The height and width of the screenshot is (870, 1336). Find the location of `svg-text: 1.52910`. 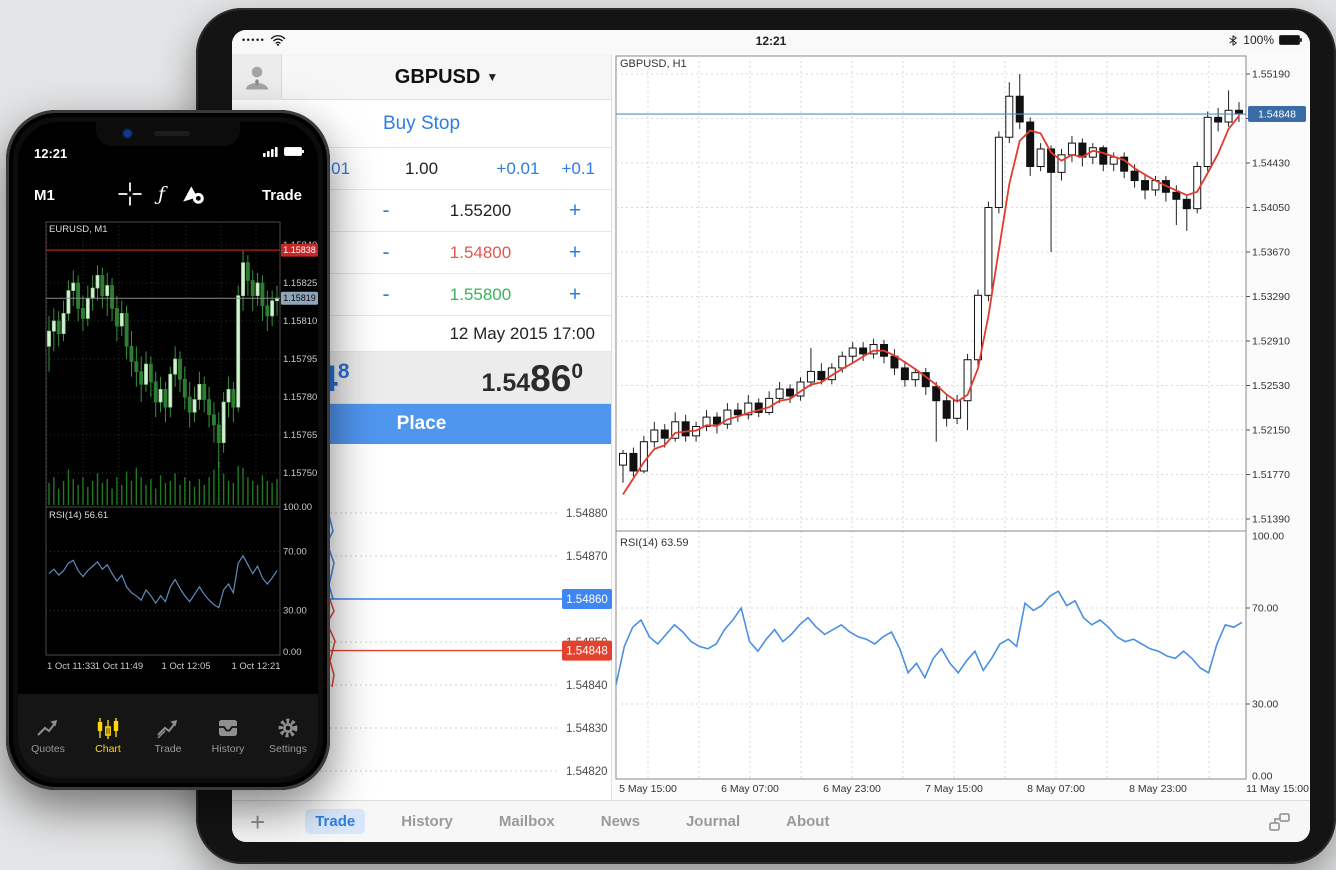

svg-text: 1.52910 is located at coordinates (1271, 342).